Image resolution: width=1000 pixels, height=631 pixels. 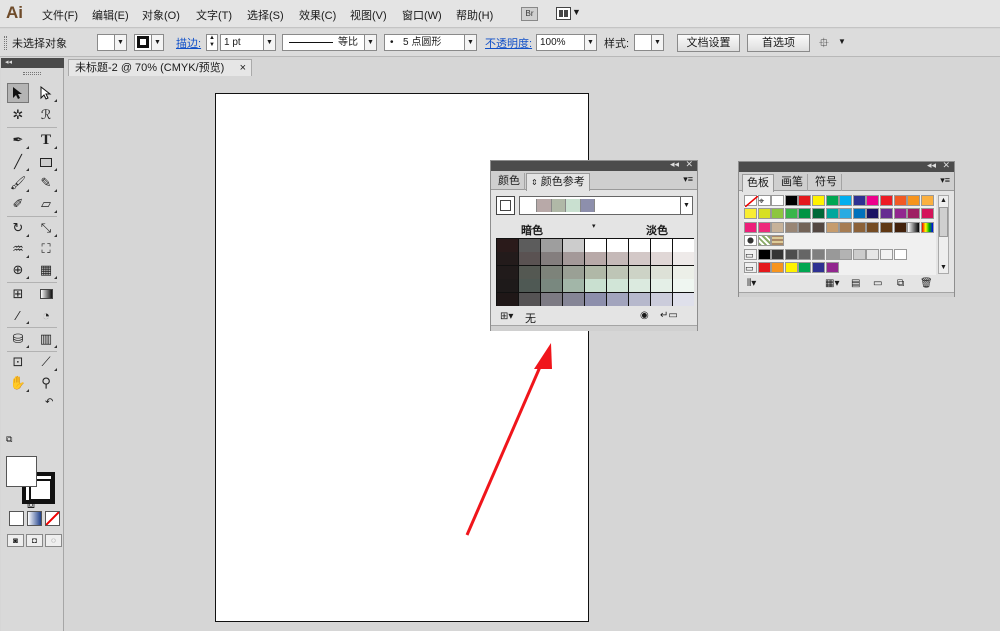 What do you see at coordinates (422, 15) in the screenshot?
I see `menu-window: 窗口(W)` at bounding box center [422, 15].